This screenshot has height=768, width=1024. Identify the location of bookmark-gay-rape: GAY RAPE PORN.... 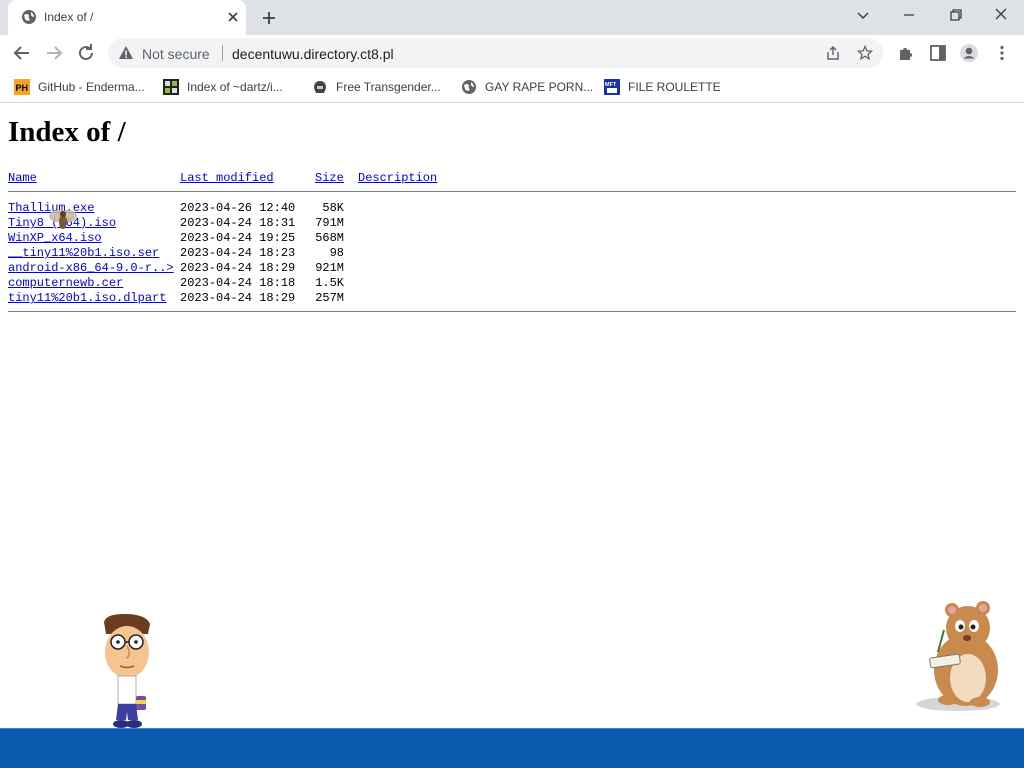
(527, 87).